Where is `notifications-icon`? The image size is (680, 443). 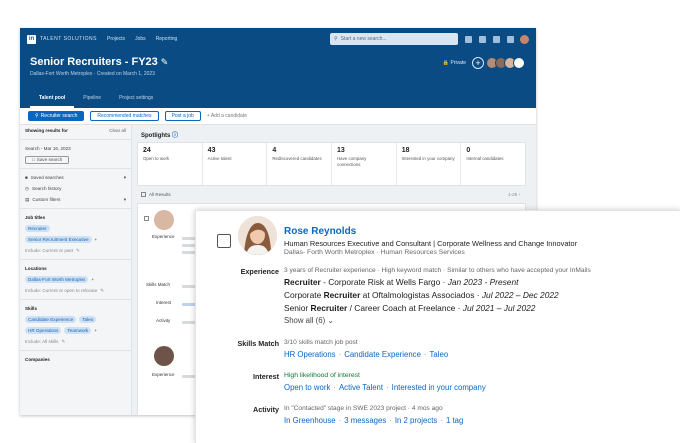 notifications-icon is located at coordinates (496, 39).